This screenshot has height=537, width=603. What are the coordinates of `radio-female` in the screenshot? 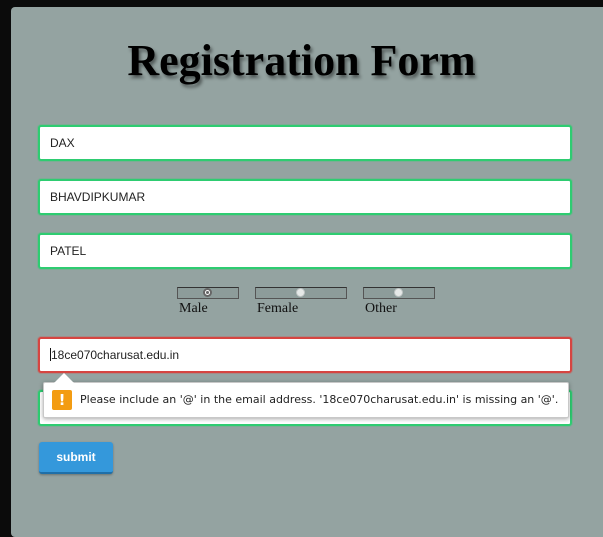 It's located at (300, 292).